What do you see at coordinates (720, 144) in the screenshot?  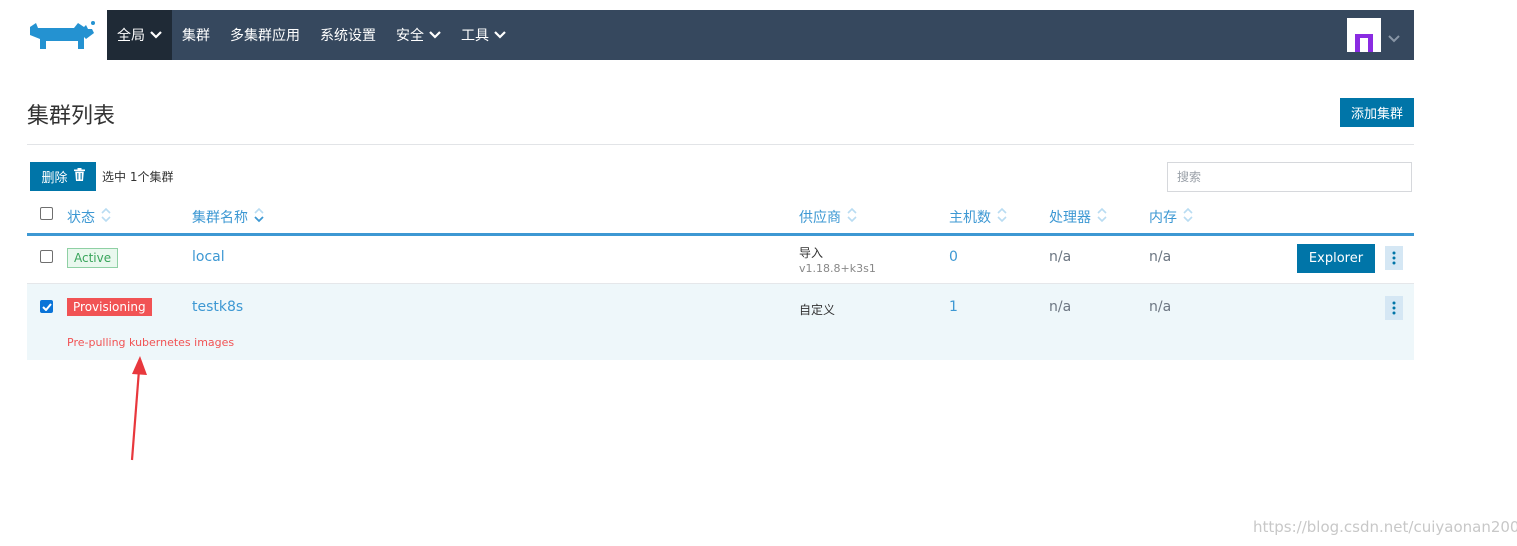 I see `header-divider` at bounding box center [720, 144].